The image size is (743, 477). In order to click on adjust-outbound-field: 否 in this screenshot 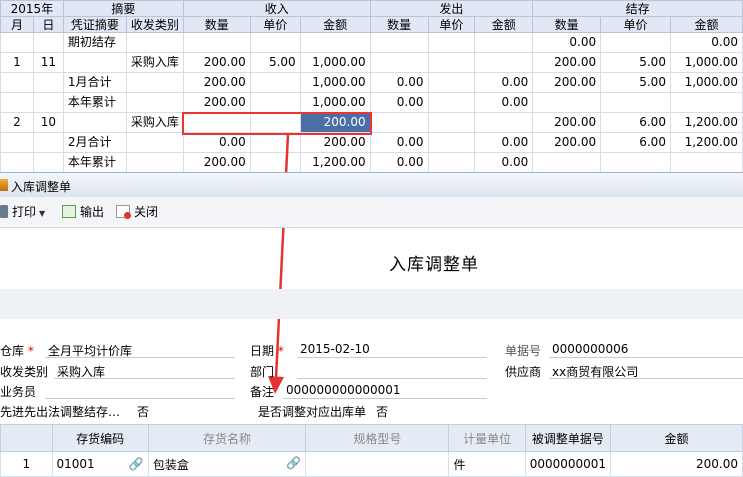, I will do `click(382, 411)`.